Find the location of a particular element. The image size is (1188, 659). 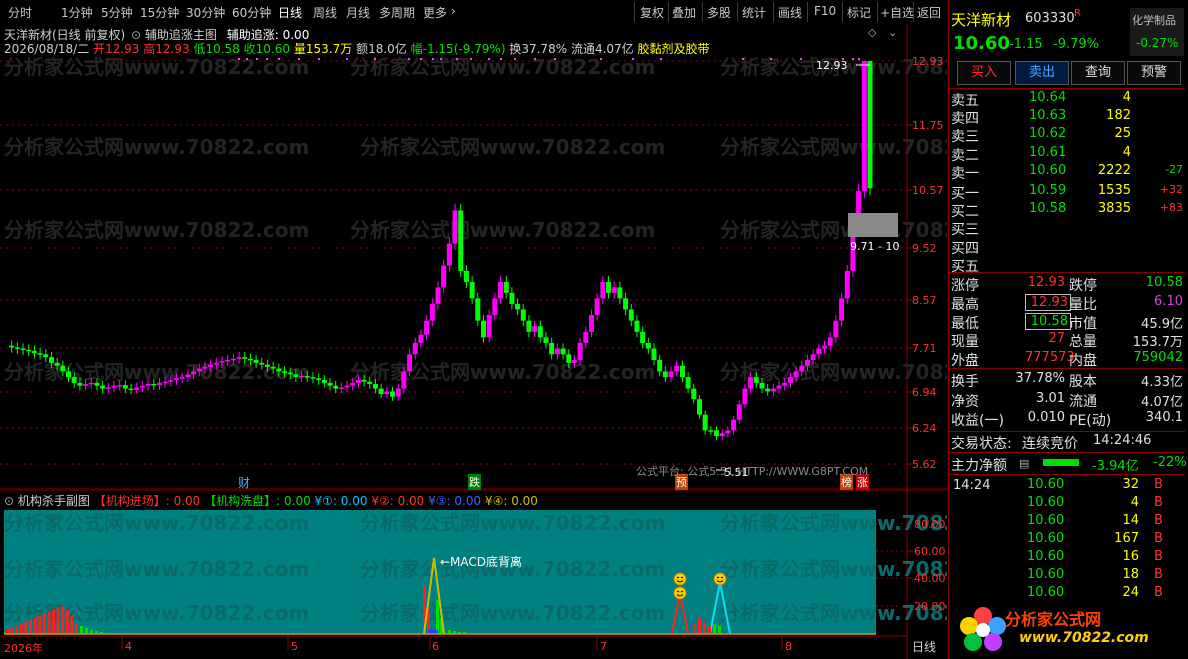

period-tab-monthly: 月线 is located at coordinates (358, 12).